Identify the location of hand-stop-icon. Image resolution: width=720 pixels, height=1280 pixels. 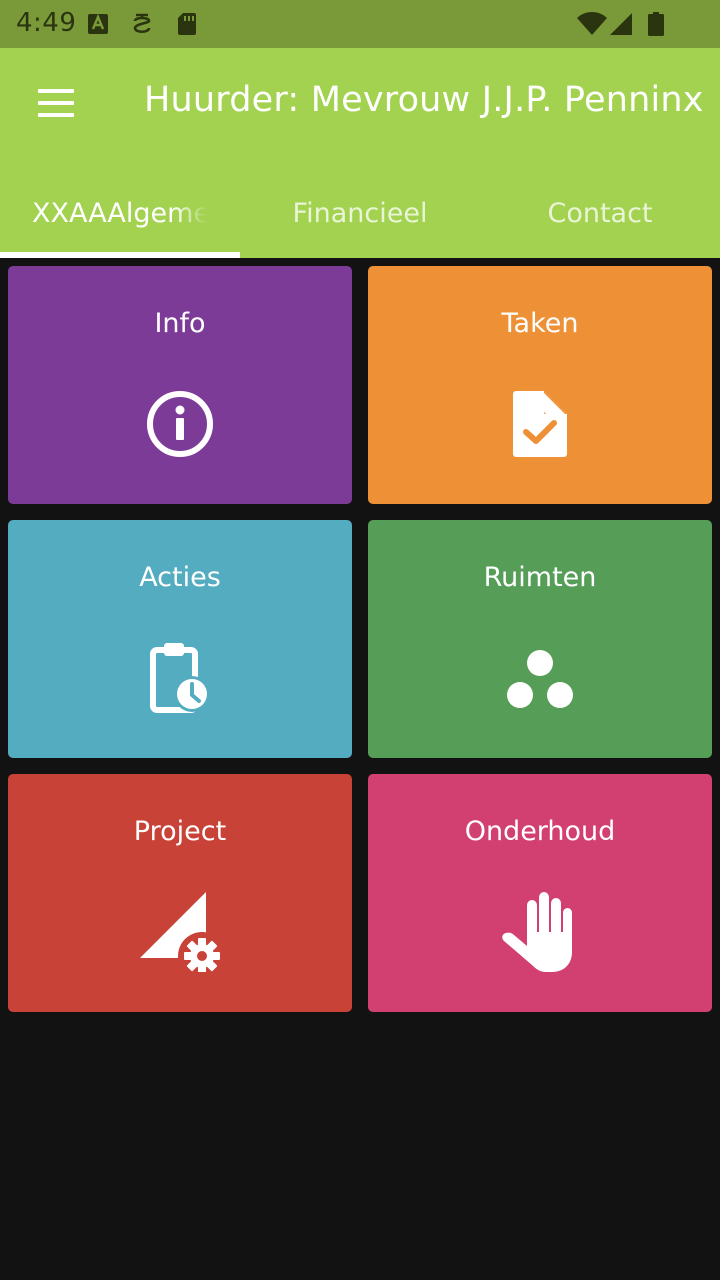
(537, 932).